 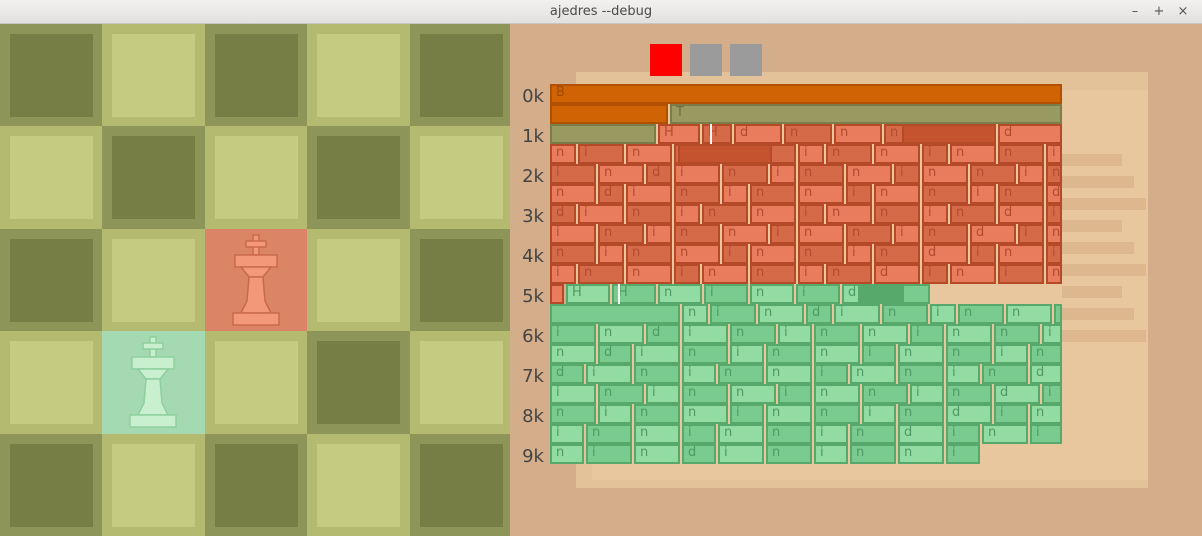 What do you see at coordinates (1135, 12) in the screenshot?
I see `minimize-button: –` at bounding box center [1135, 12].